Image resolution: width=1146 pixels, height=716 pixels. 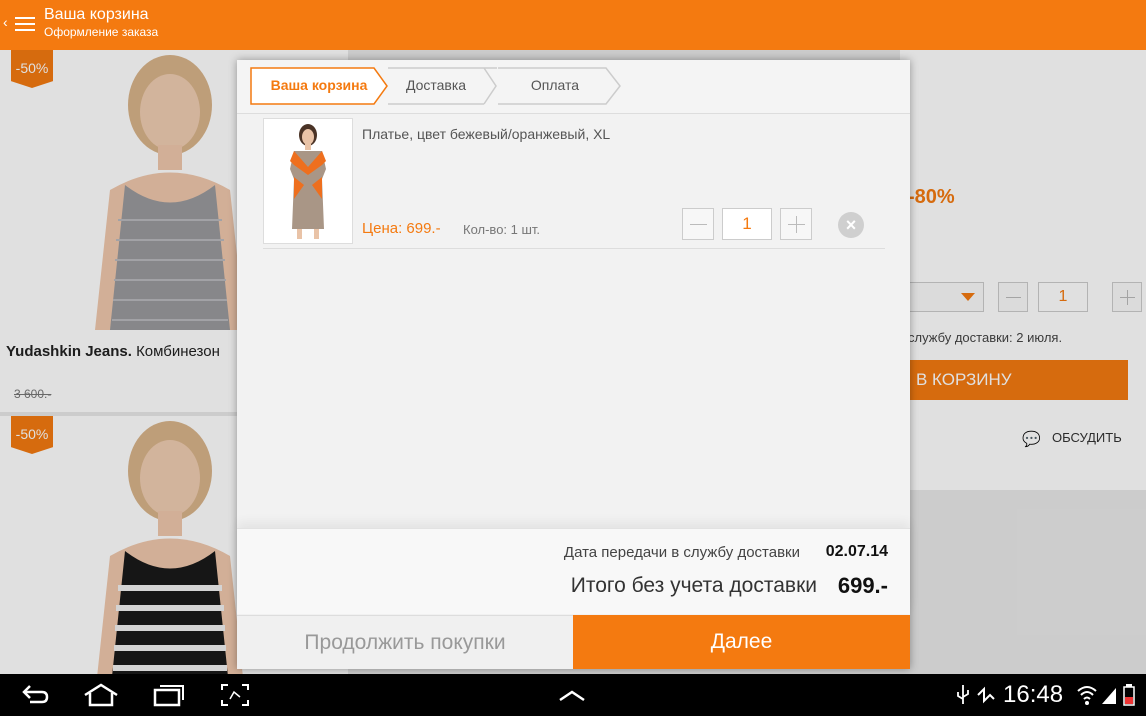 What do you see at coordinates (986, 695) in the screenshot?
I see `data-sync-icon` at bounding box center [986, 695].